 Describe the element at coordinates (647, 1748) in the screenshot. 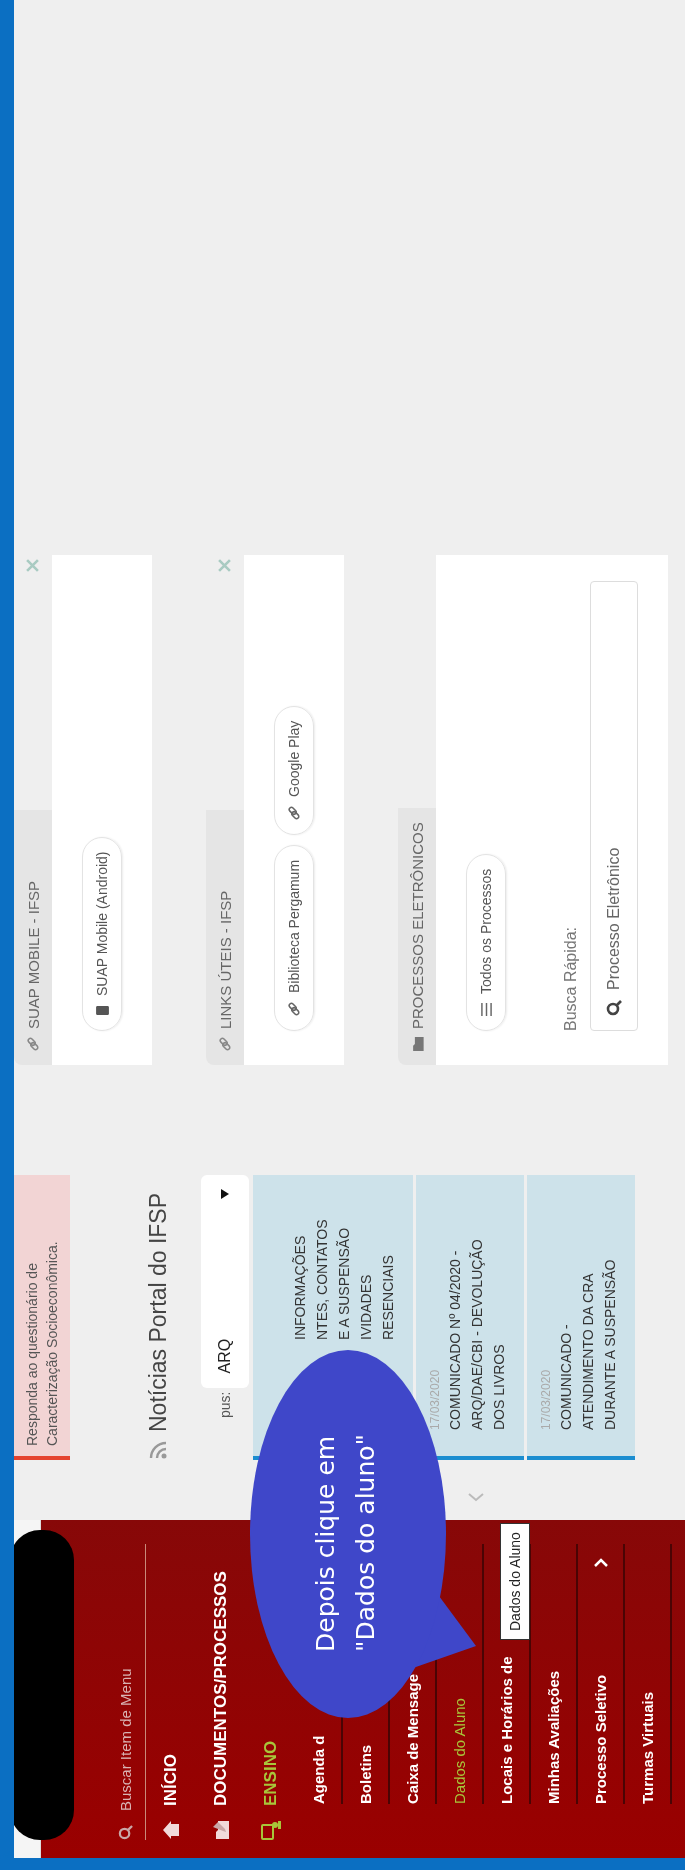

I see `menu-item: Turmas Virtuais` at that location.